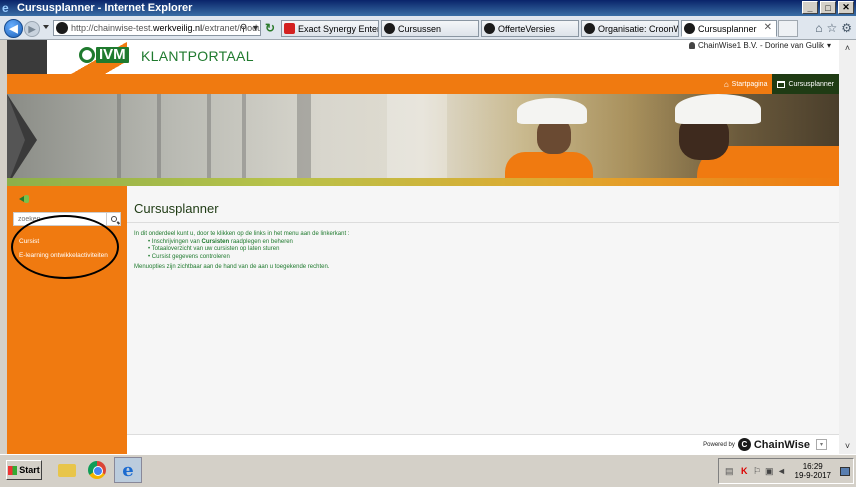  I want to click on sidebar: Cursist E-learning ontwikkelactiviteiten, so click(67, 320).